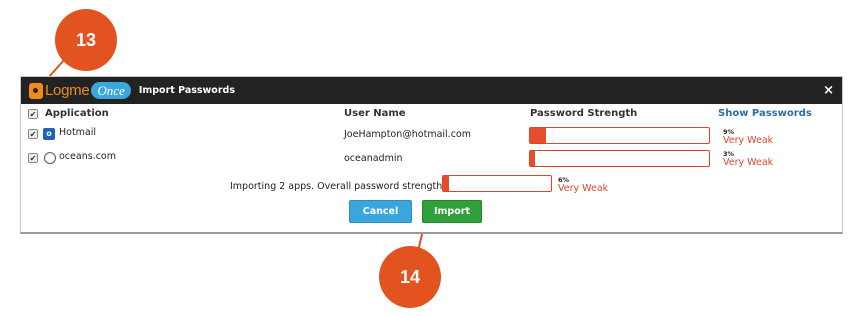 The image size is (859, 316). I want to click on close-icon: ×, so click(828, 90).